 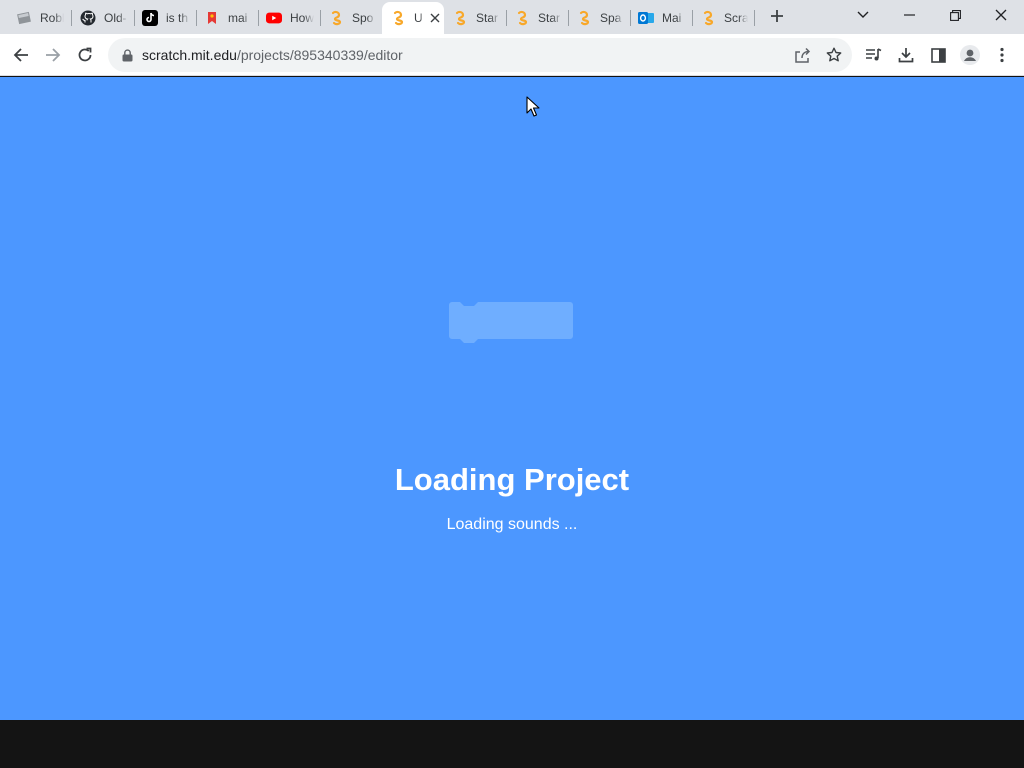 What do you see at coordinates (165, 18) in the screenshot?
I see `tab-3: is th` at bounding box center [165, 18].